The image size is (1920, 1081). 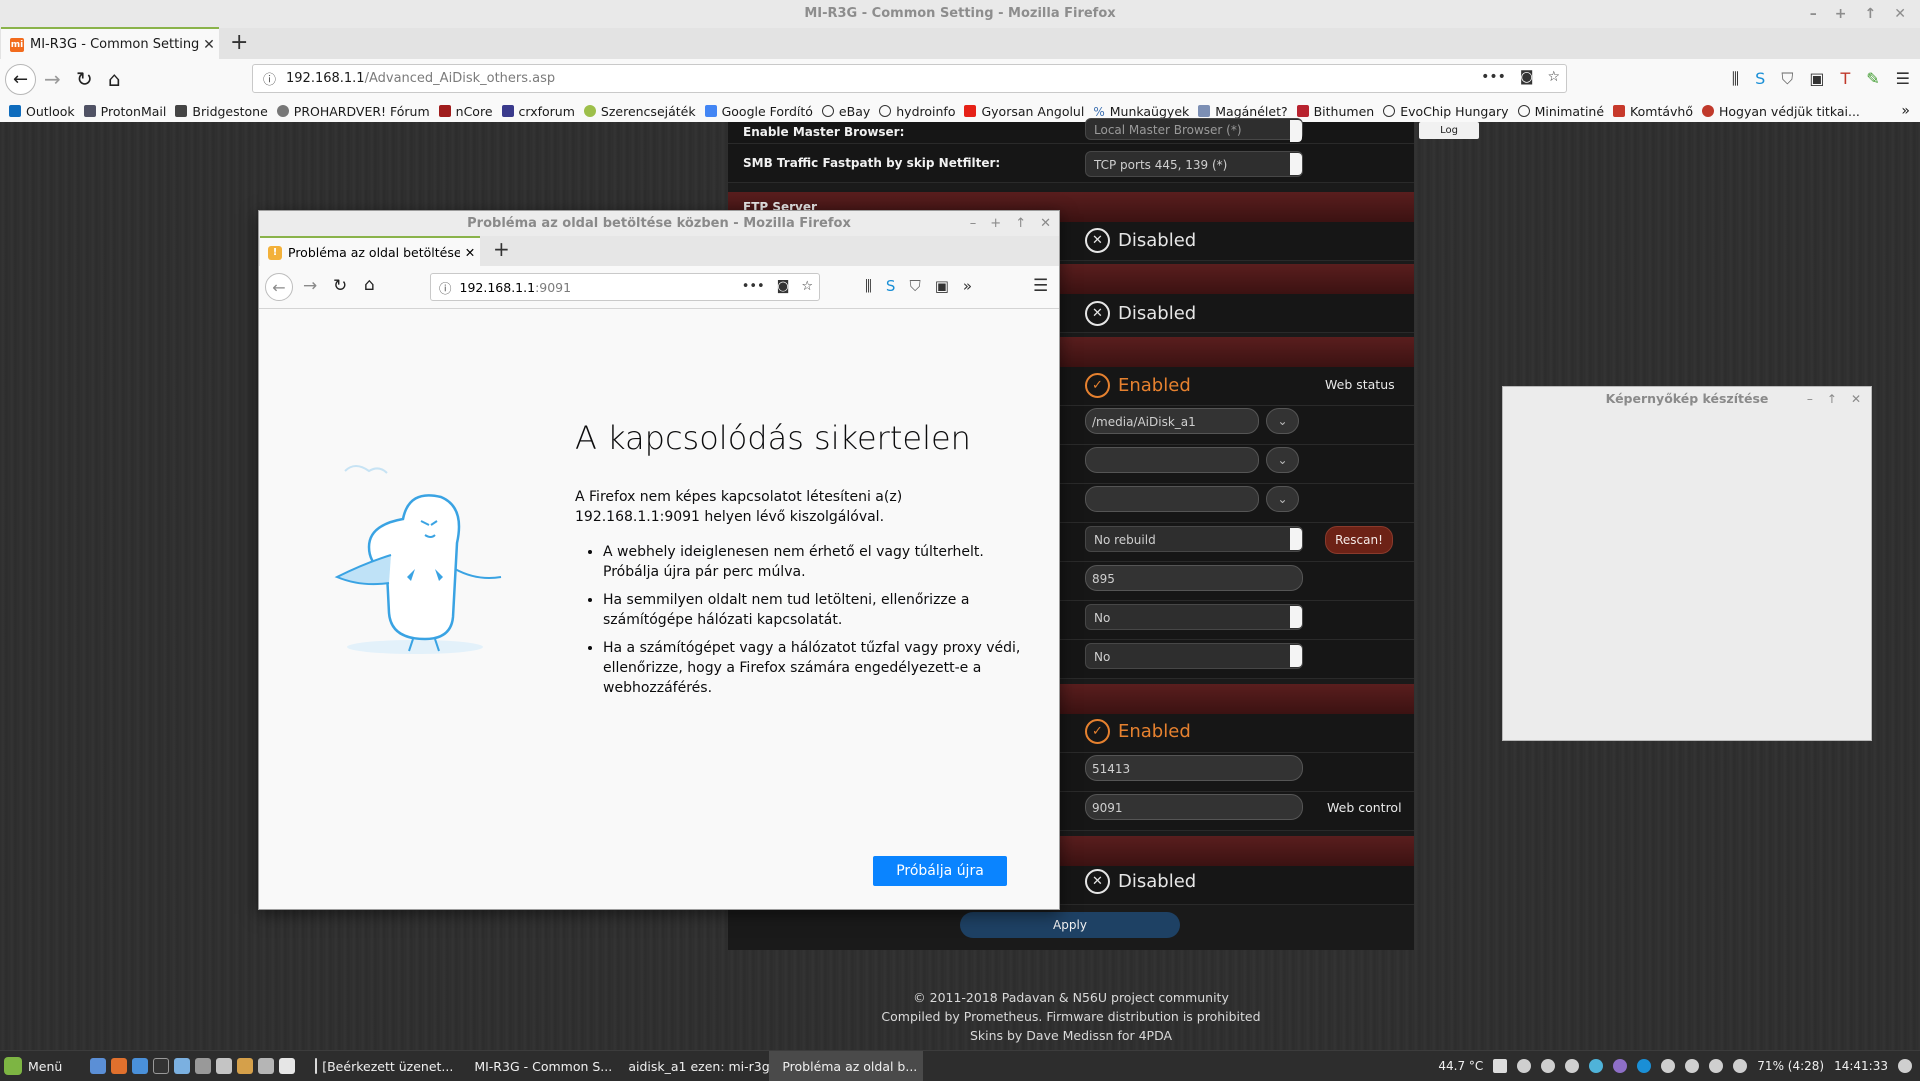 What do you see at coordinates (1692, 1066) in the screenshot?
I see `keyboard-icon` at bounding box center [1692, 1066].